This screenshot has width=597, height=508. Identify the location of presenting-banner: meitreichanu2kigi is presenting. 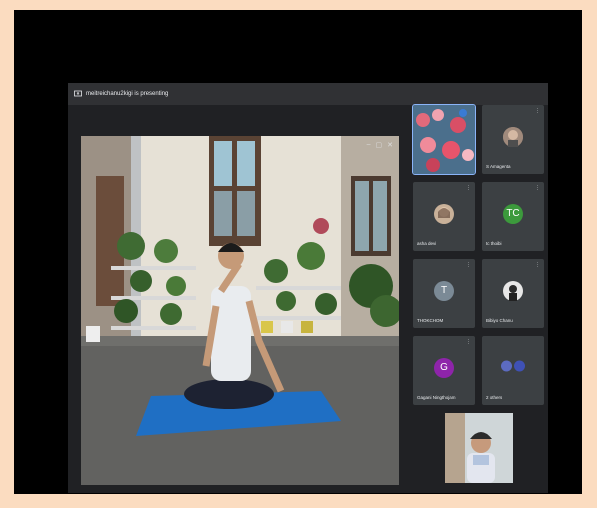
(127, 94).